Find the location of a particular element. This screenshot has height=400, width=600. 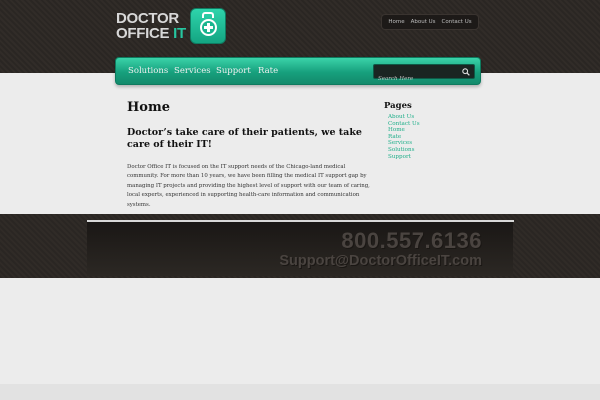

top-nav-about-us: About Us is located at coordinates (423, 22).